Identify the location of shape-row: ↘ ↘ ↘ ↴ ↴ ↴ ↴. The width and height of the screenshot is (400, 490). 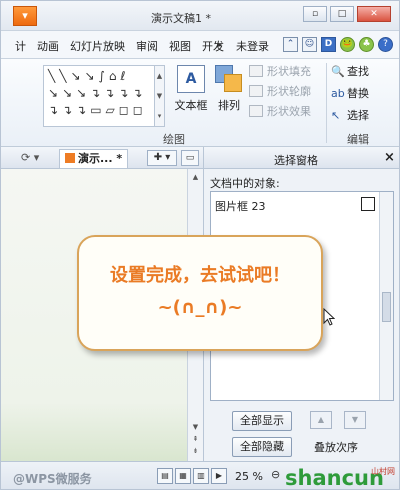
(99, 91).